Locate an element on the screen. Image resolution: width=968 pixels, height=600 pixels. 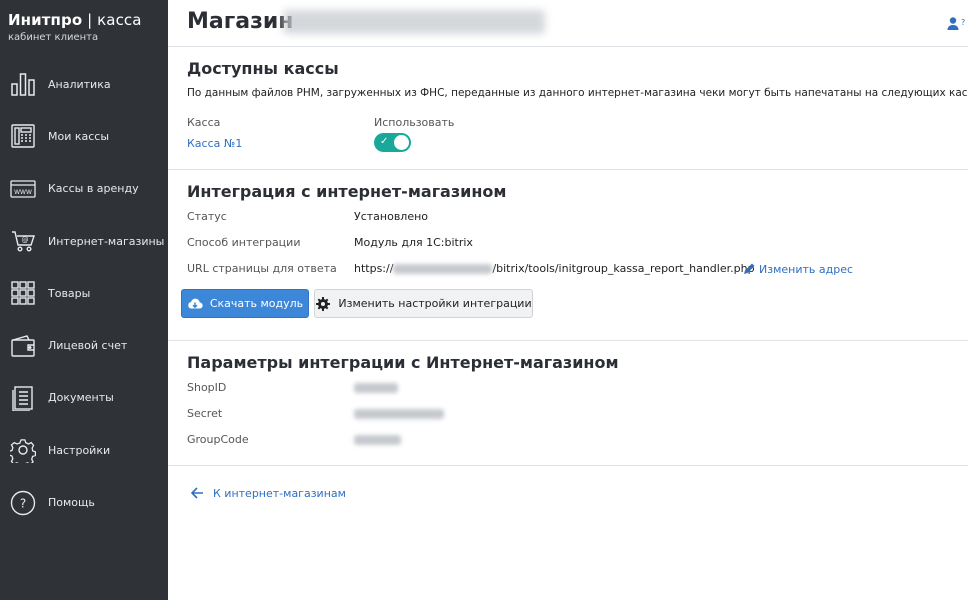
kassas-heading: Доступны кассы is located at coordinates (263, 68).